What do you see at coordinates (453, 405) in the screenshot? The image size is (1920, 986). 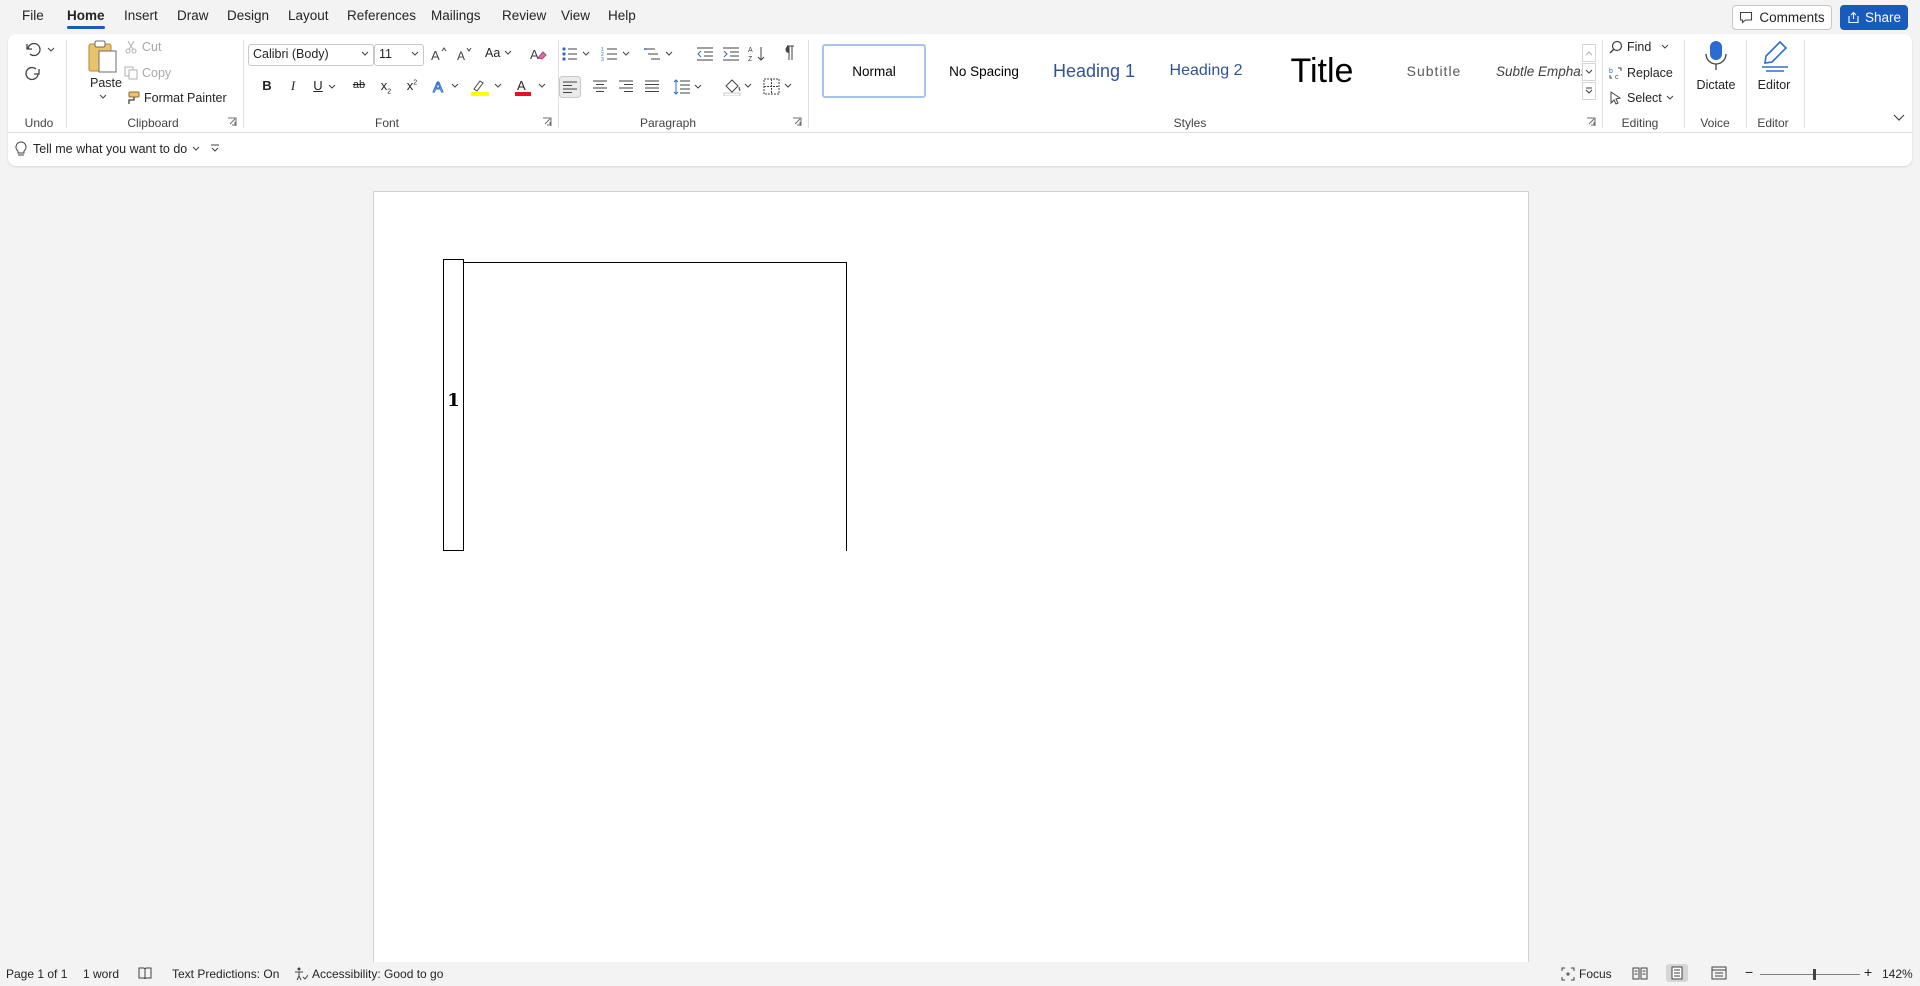 I see `text-box: 1` at bounding box center [453, 405].